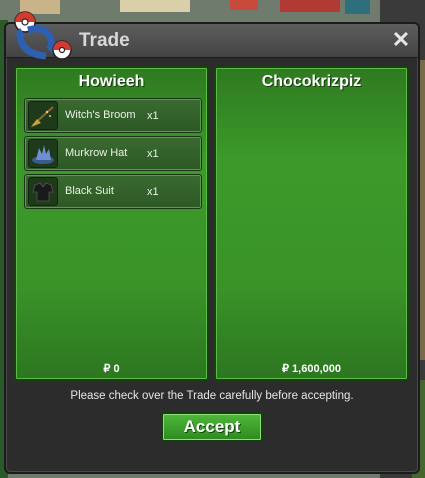 Image resolution: width=425 pixels, height=478 pixels. I want to click on item-name: Murkrow Hat, so click(96, 153).